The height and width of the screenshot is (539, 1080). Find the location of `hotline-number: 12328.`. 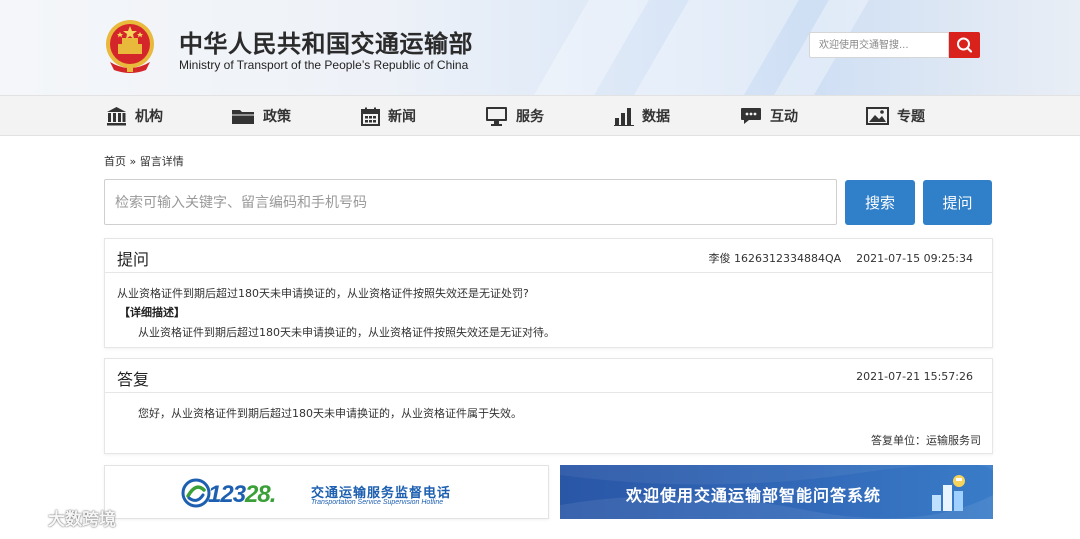

hotline-number: 12328. is located at coordinates (242, 495).